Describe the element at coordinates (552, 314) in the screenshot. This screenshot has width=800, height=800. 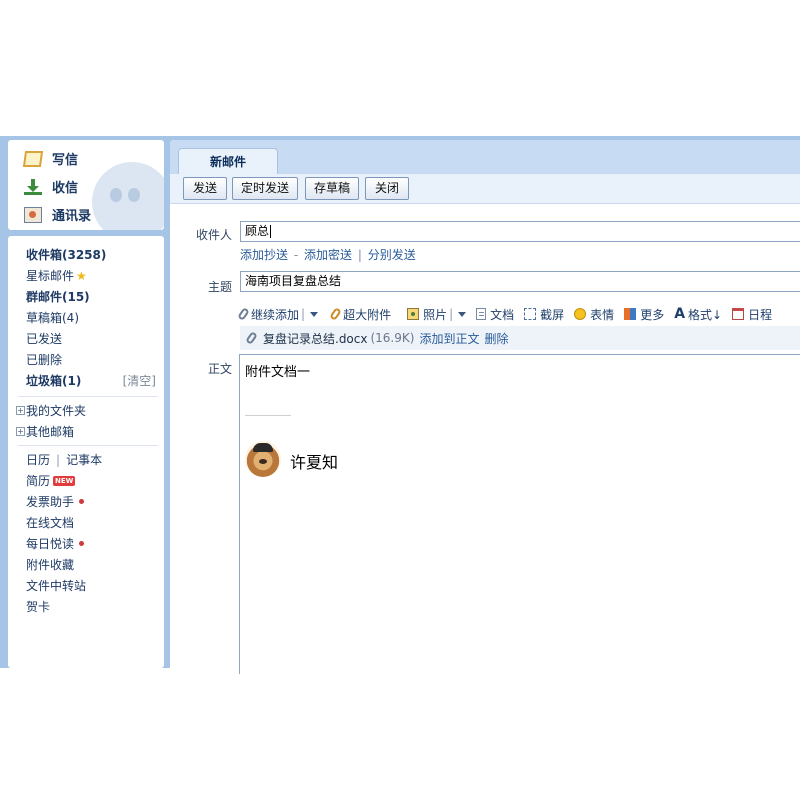
I see `screenshot-label: 截屏` at that location.